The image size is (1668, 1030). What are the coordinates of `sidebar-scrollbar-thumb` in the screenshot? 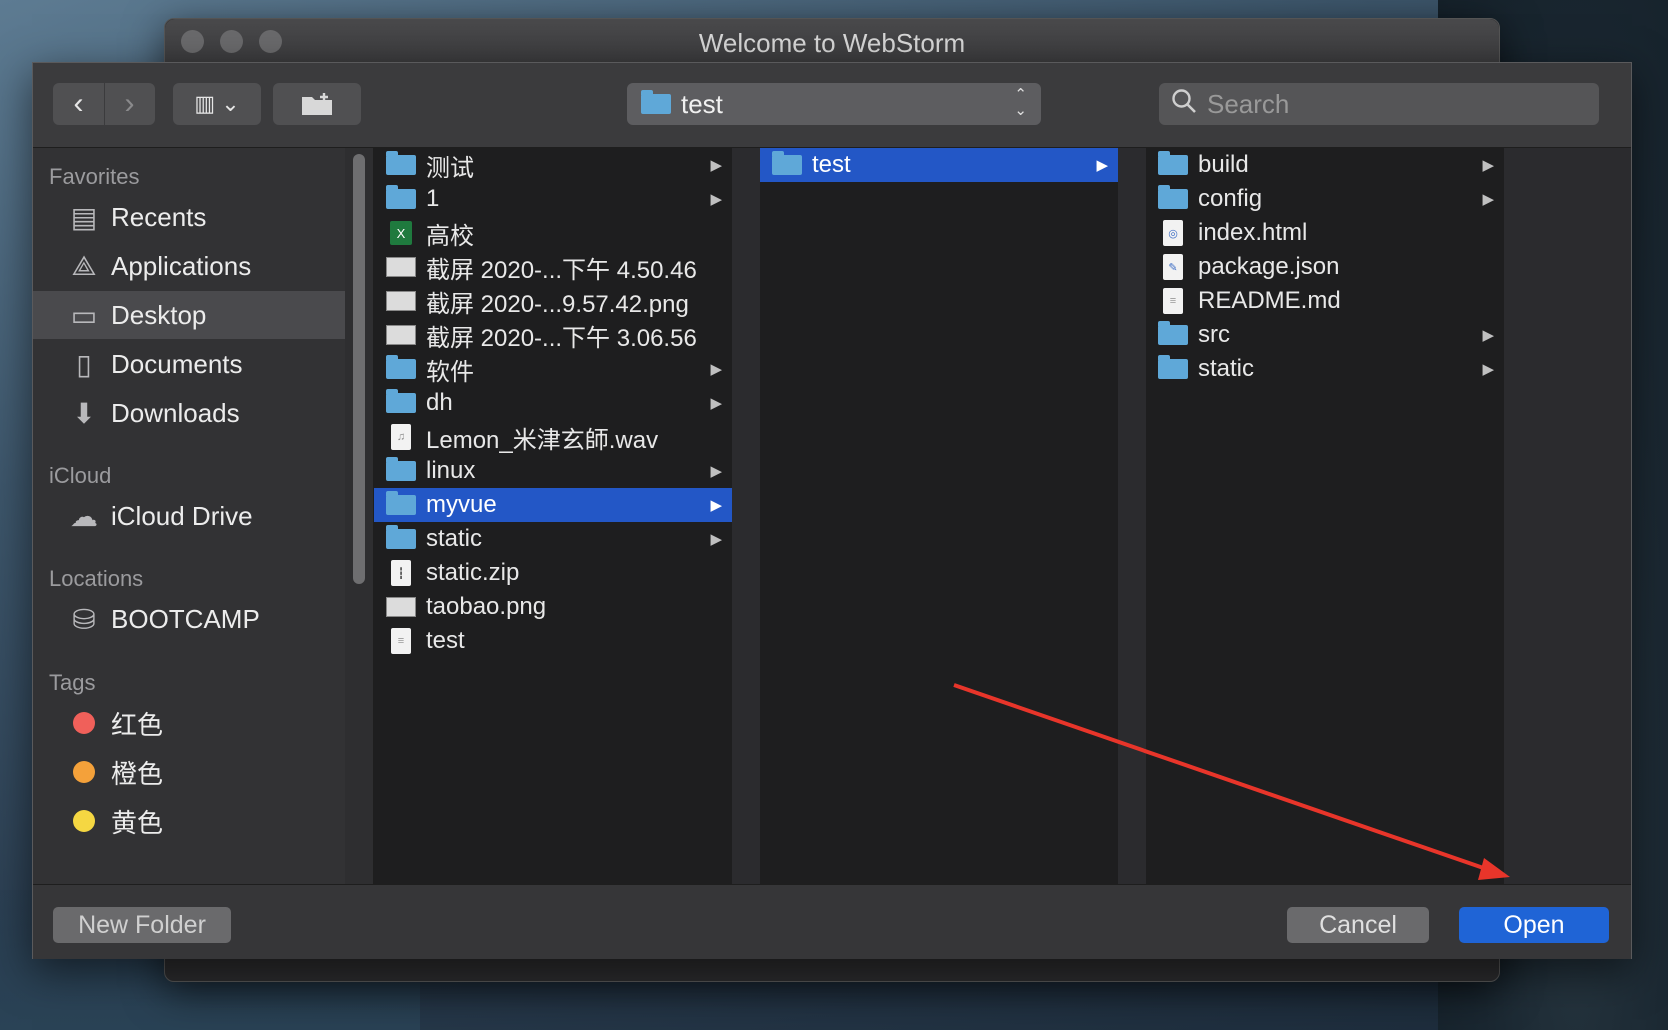 It's located at (359, 369).